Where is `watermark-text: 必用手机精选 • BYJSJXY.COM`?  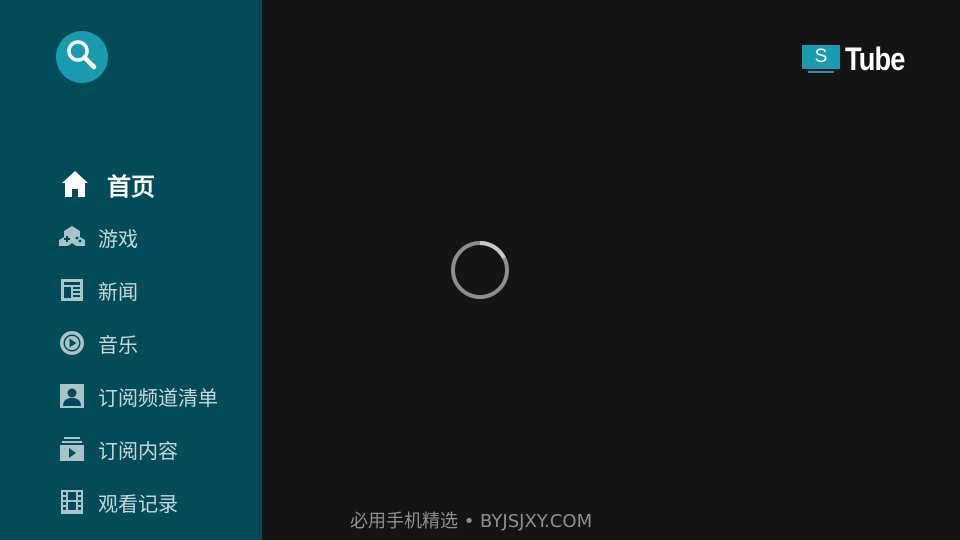
watermark-text: 必用手机精选 • BYJSJXY.COM is located at coordinates (471, 521).